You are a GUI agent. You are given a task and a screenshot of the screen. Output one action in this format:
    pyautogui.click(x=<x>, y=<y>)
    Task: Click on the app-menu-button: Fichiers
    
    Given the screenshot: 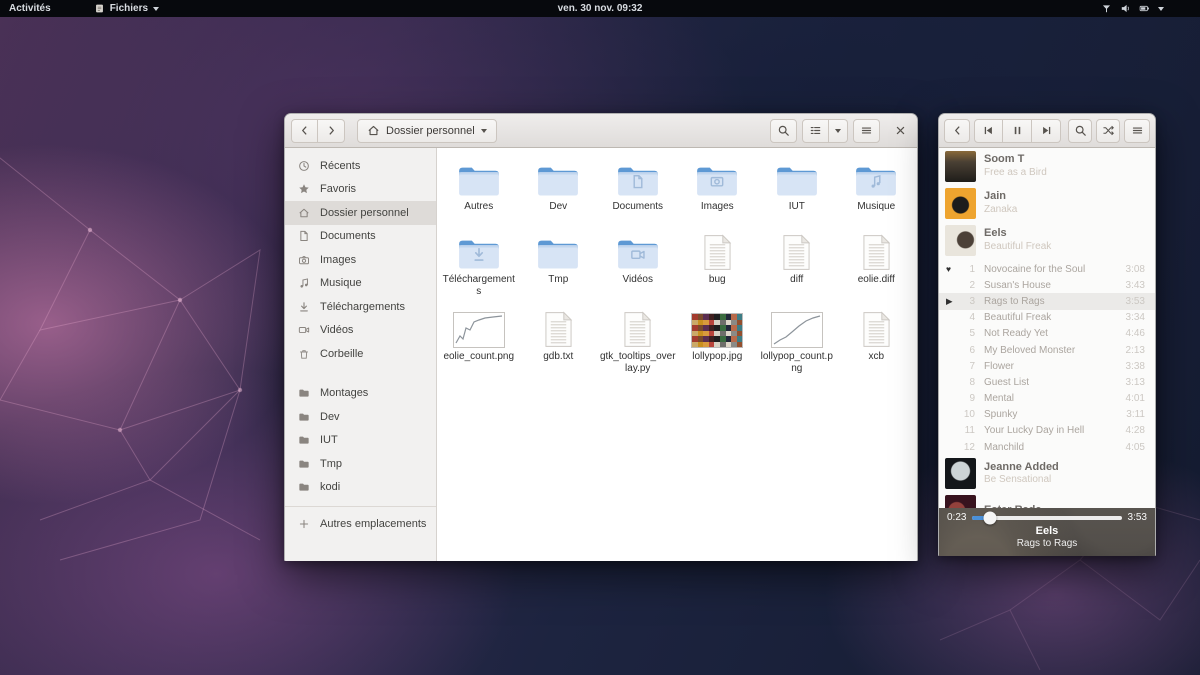 What is the action you would take?
    pyautogui.click(x=126, y=8)
    